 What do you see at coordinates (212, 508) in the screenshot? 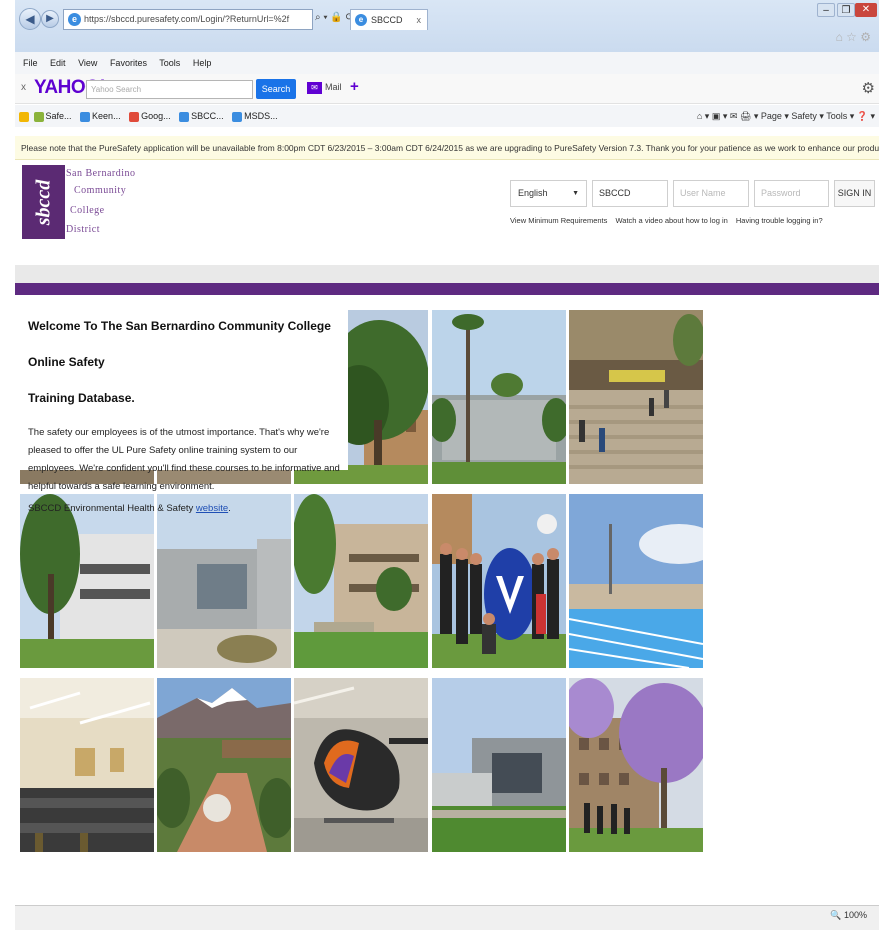
I see `ehs-website-link: website` at bounding box center [212, 508].